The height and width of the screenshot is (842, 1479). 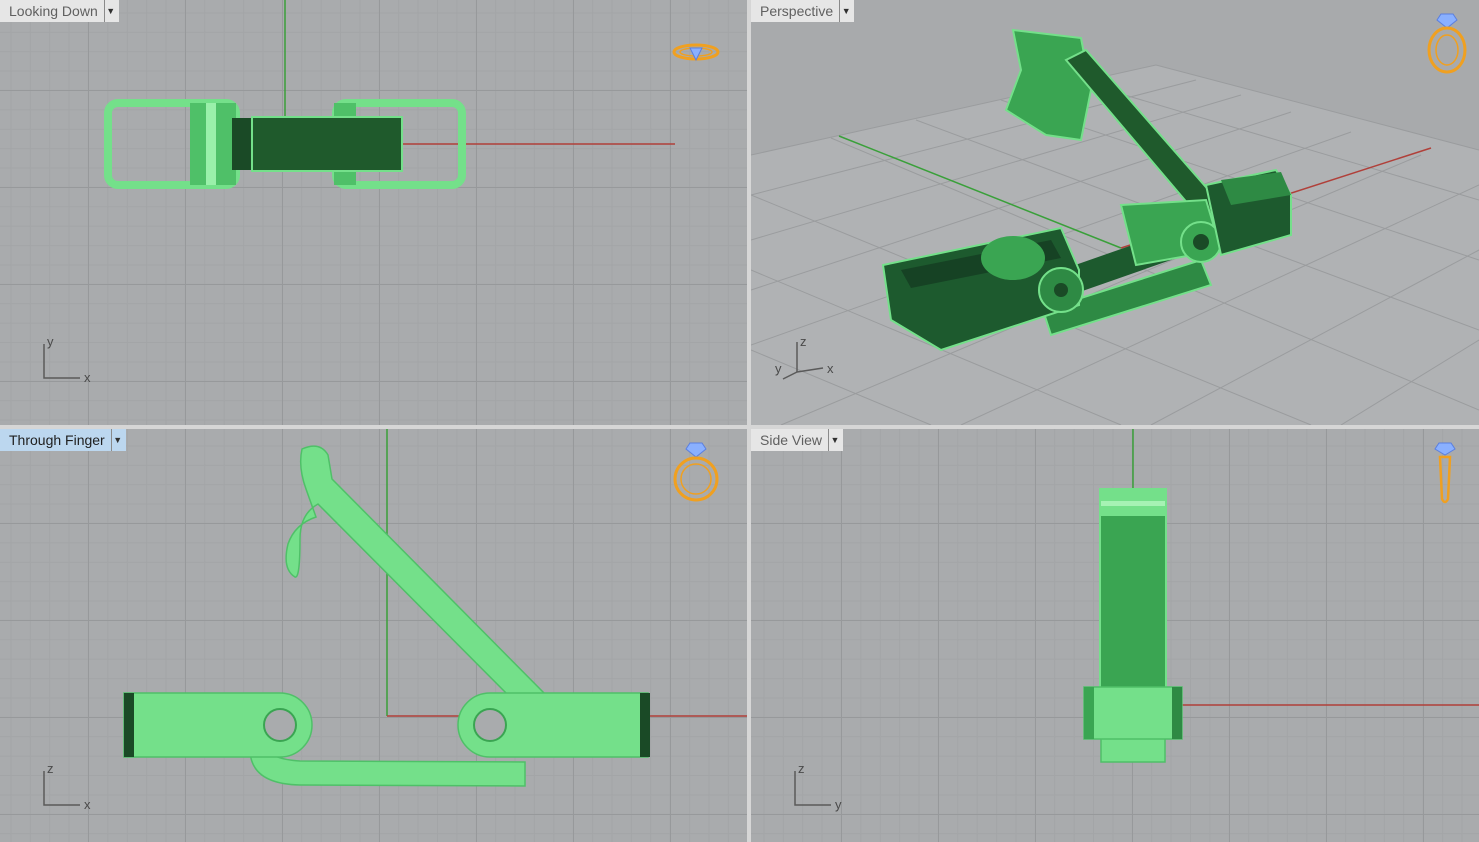 I want to click on axis-label-right: x, so click(x=830, y=368).